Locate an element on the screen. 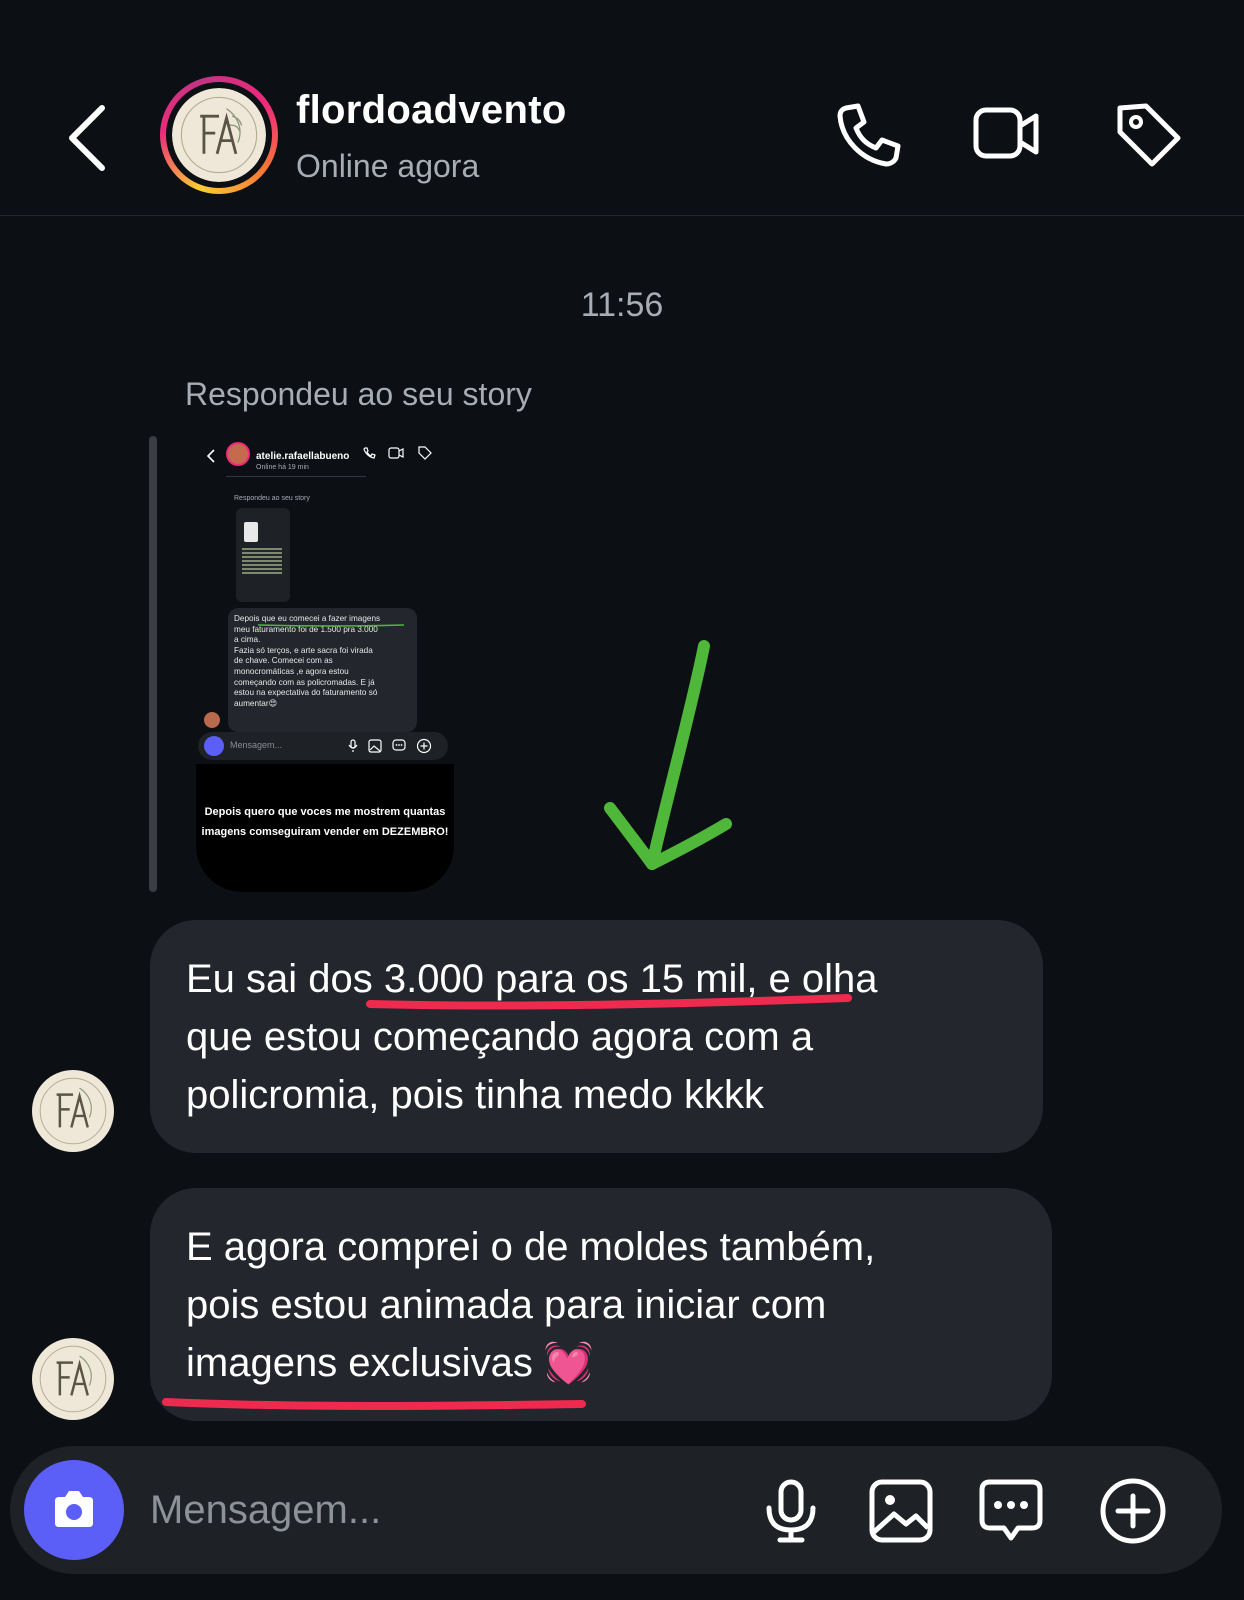 The height and width of the screenshot is (1600, 1244). message-line: que estou começando agora com a is located at coordinates (500, 1037).